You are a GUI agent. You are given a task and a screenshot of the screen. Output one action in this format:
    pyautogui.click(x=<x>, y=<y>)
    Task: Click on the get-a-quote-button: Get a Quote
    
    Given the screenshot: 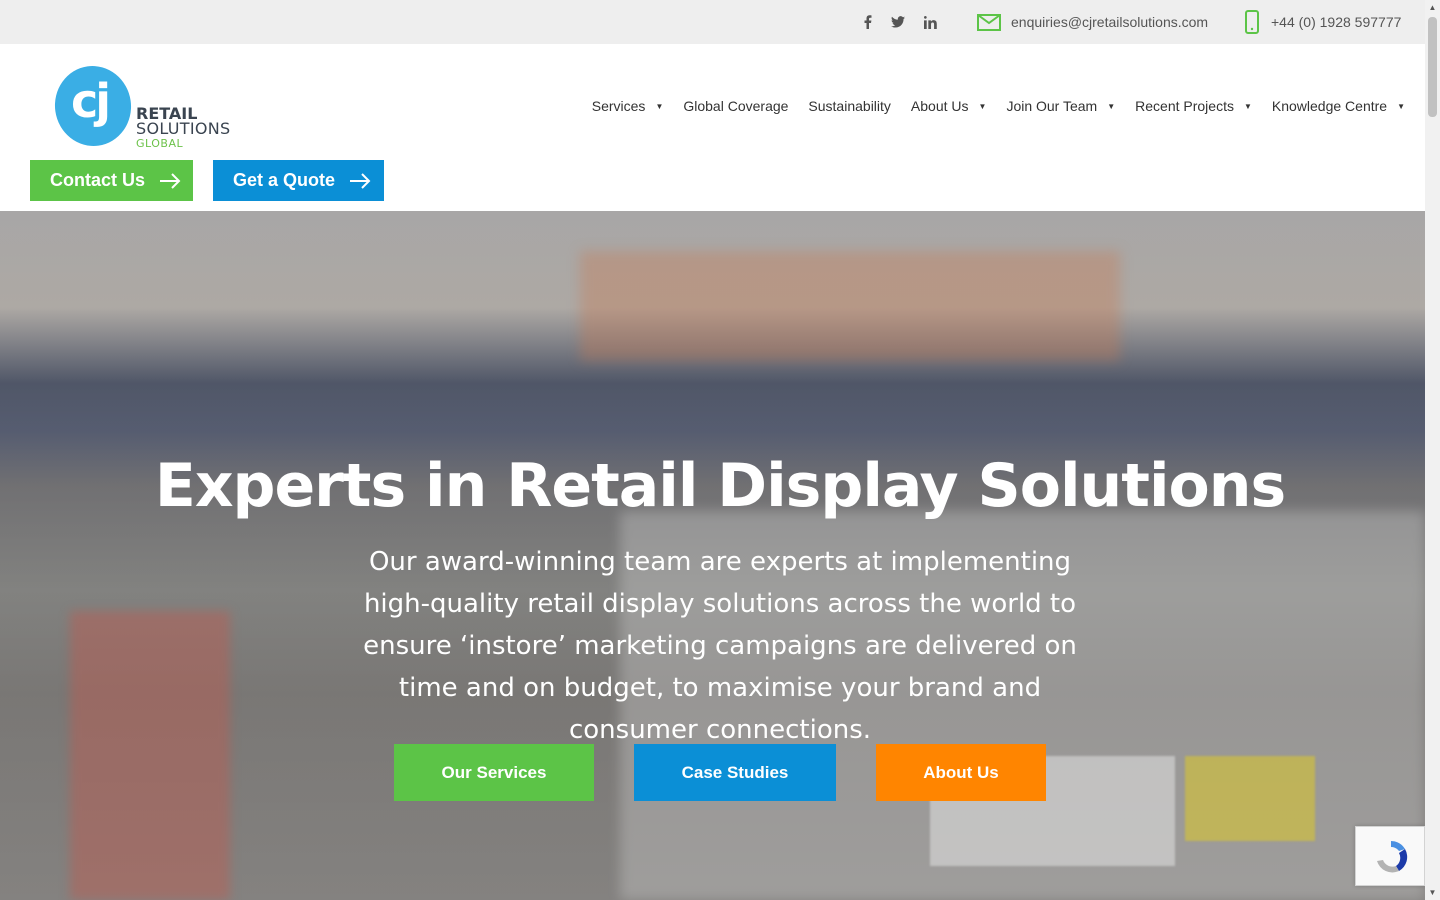 What is the action you would take?
    pyautogui.click(x=298, y=180)
    